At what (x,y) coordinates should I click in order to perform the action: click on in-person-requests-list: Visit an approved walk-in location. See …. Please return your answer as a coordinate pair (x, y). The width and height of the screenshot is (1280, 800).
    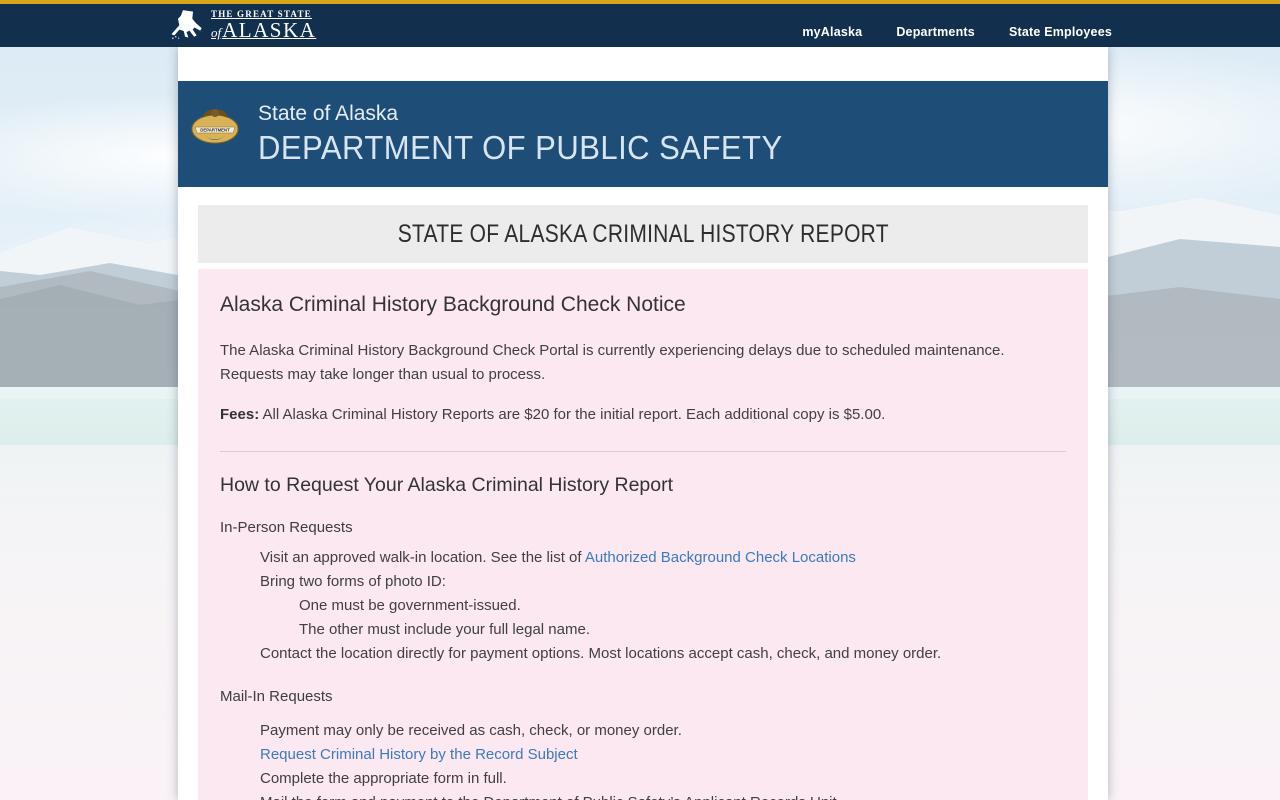
    Looking at the image, I should click on (643, 606).